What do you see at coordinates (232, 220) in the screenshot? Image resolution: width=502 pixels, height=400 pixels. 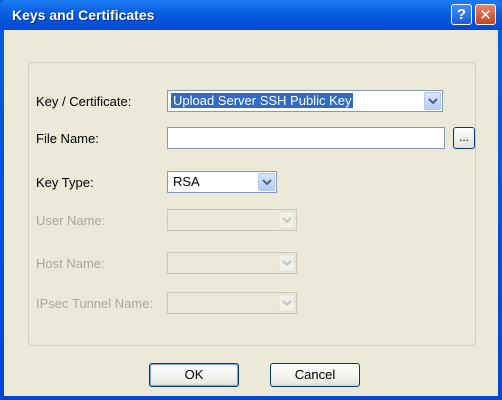 I see `user-name-dropdown` at bounding box center [232, 220].